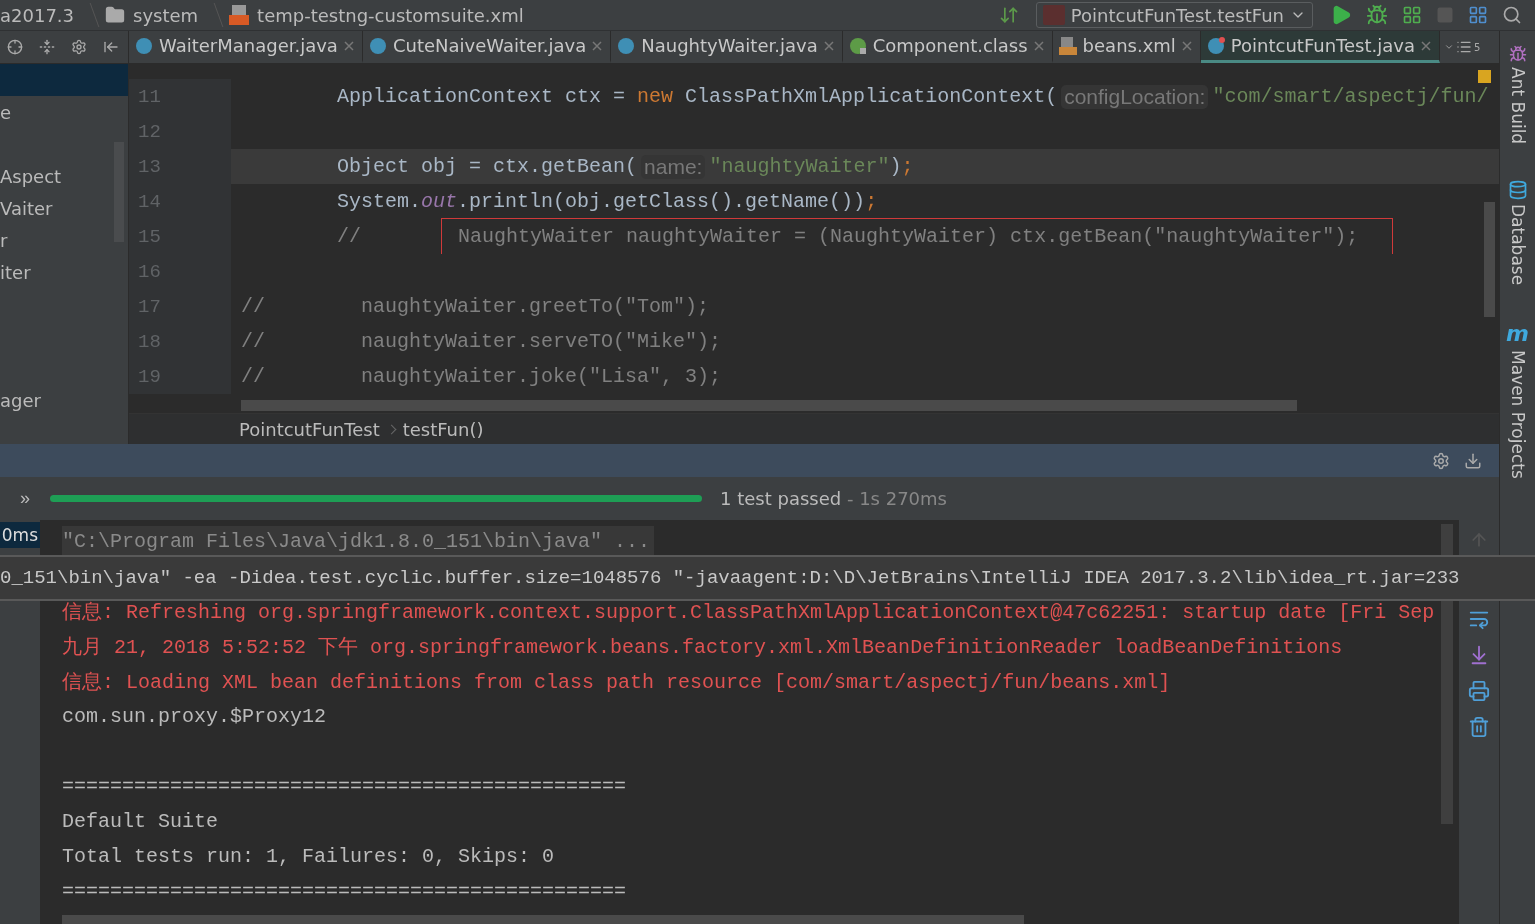  I want to click on breadcrumb-item: testFun(), so click(443, 429).